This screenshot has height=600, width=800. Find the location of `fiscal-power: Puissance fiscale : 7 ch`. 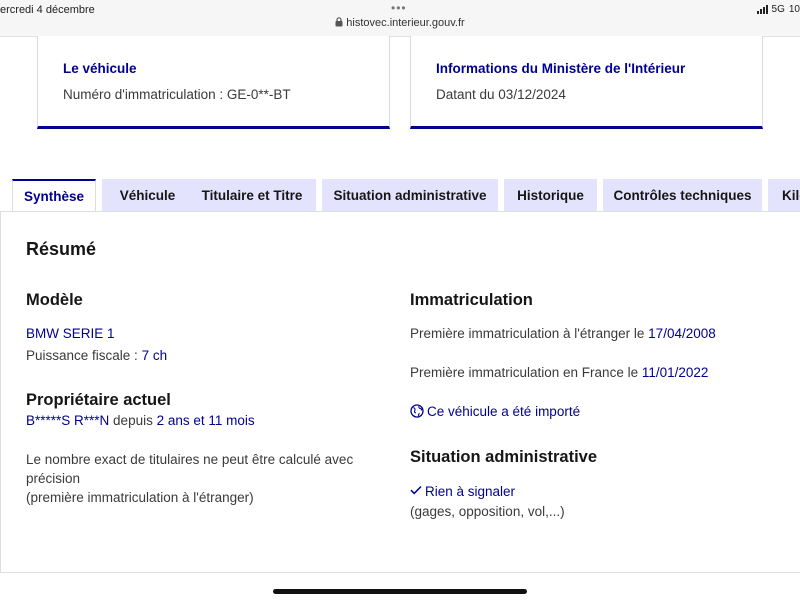

fiscal-power: Puissance fiscale : 7 ch is located at coordinates (96, 355).